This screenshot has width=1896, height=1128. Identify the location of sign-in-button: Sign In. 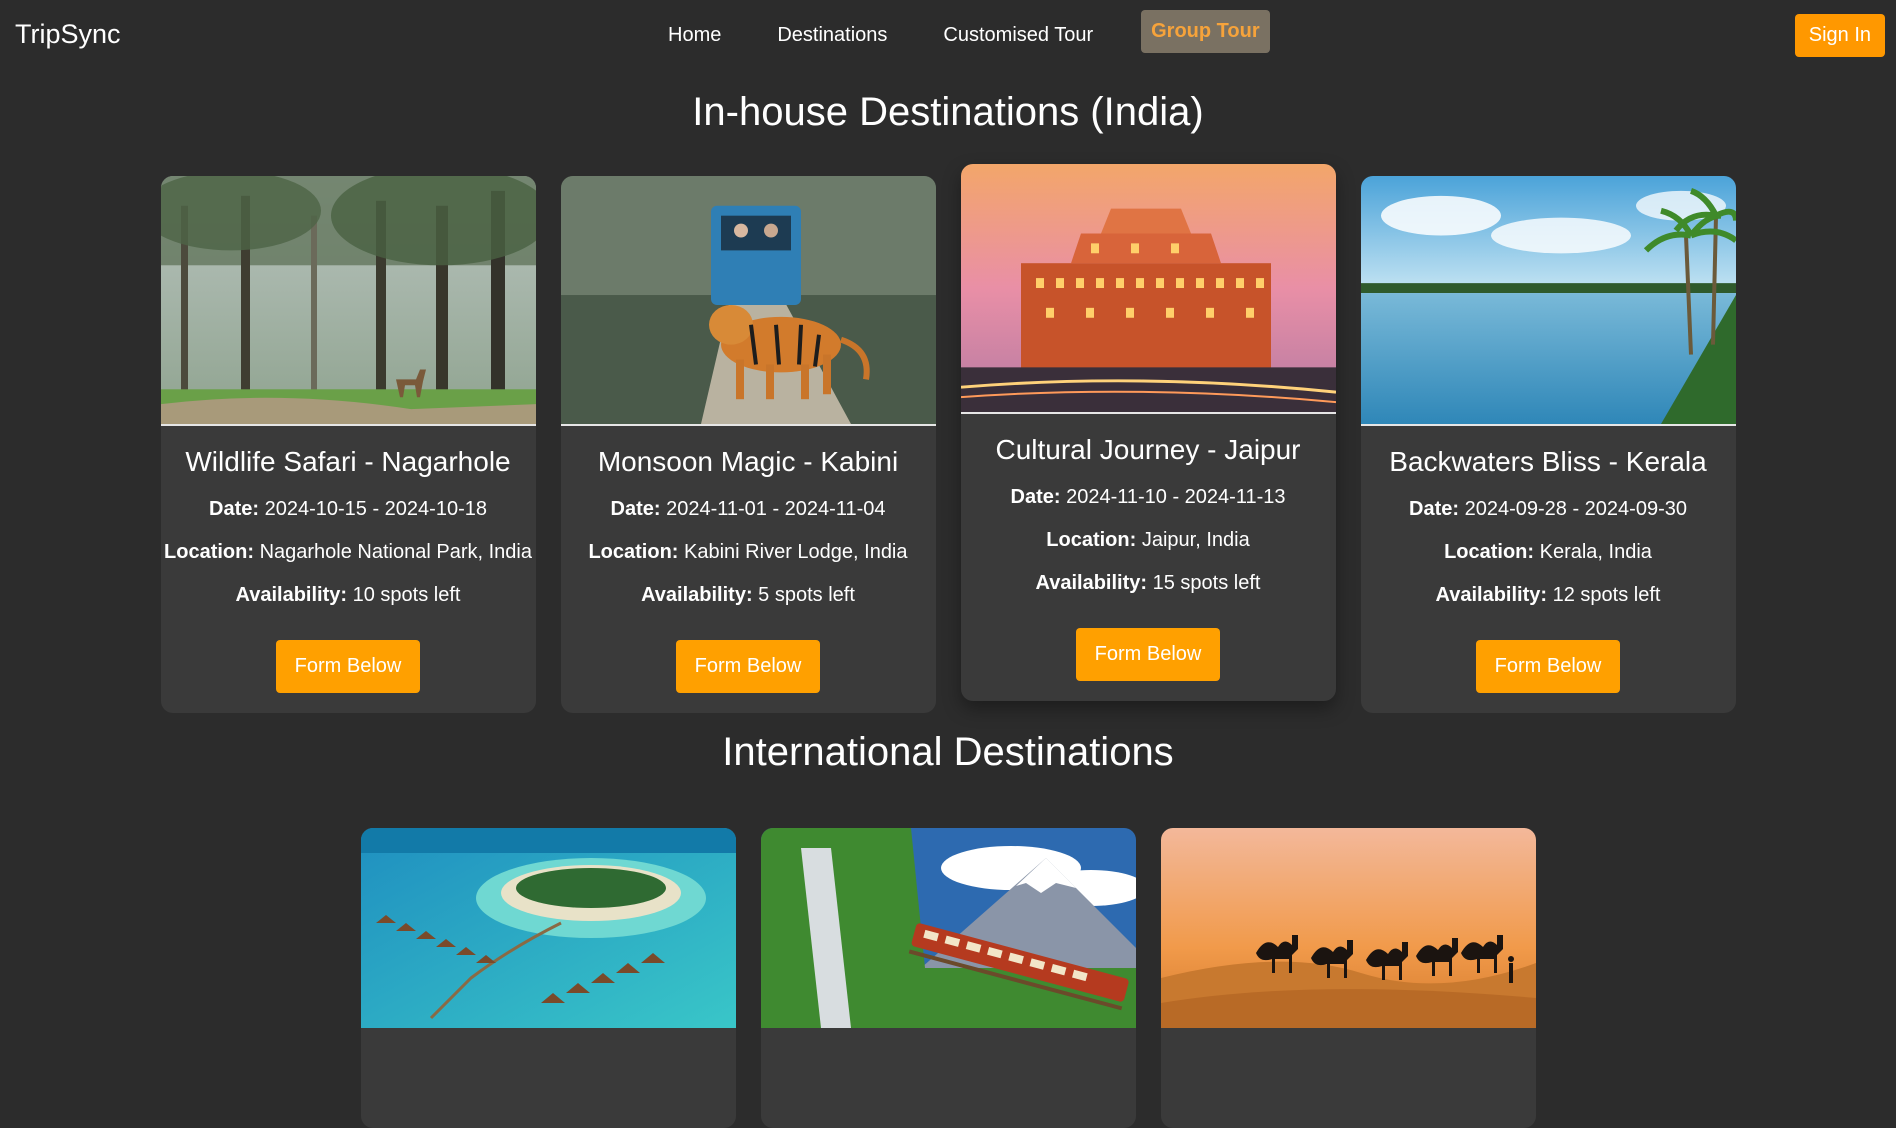
(1839, 35).